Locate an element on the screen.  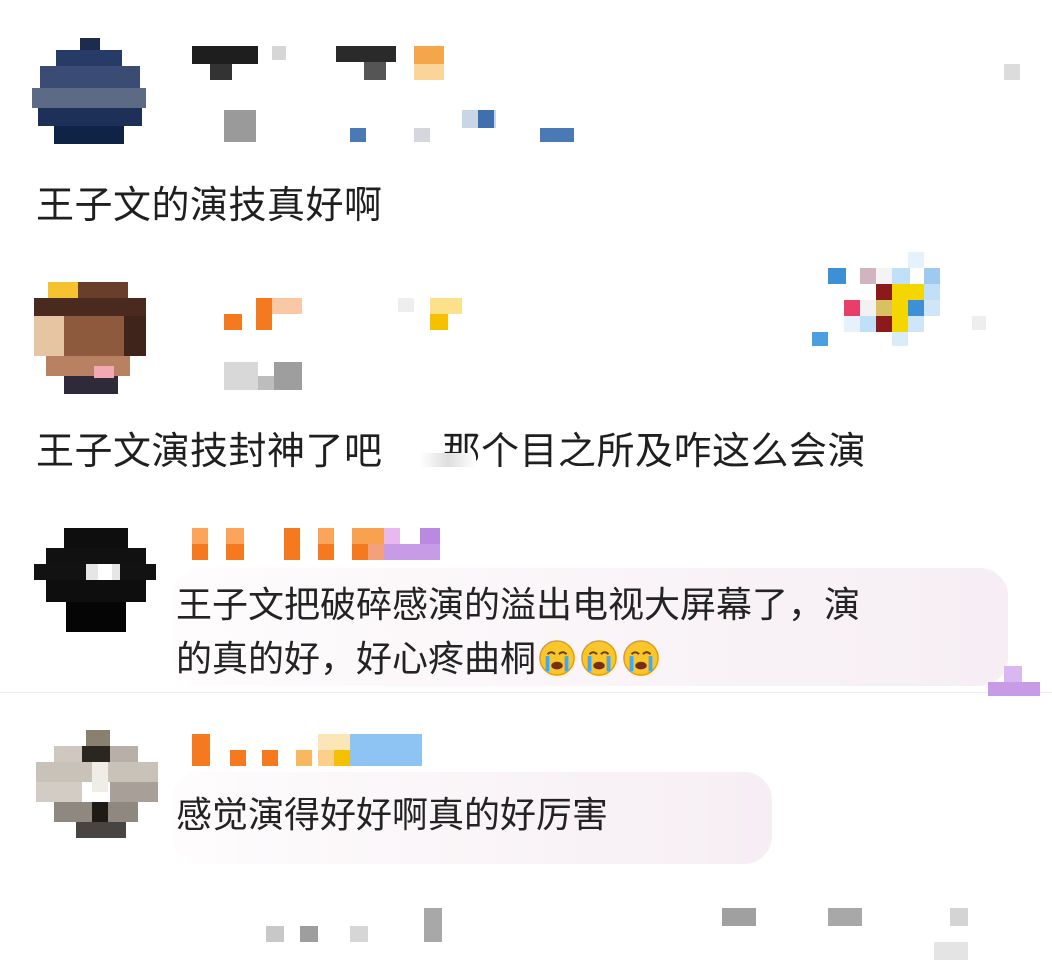
emoji-group is located at coordinates (598, 659).